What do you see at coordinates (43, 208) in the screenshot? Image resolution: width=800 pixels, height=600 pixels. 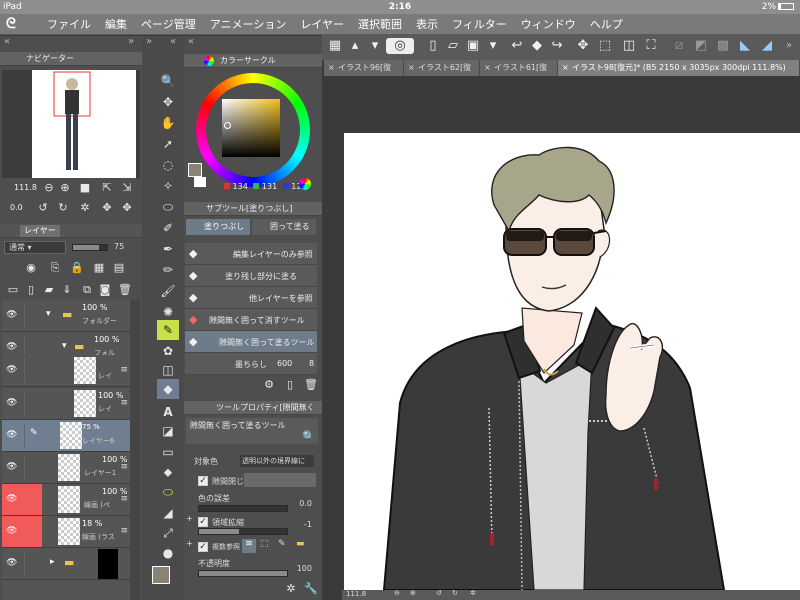 I see `rotate-left-icon: ↺` at bounding box center [43, 208].